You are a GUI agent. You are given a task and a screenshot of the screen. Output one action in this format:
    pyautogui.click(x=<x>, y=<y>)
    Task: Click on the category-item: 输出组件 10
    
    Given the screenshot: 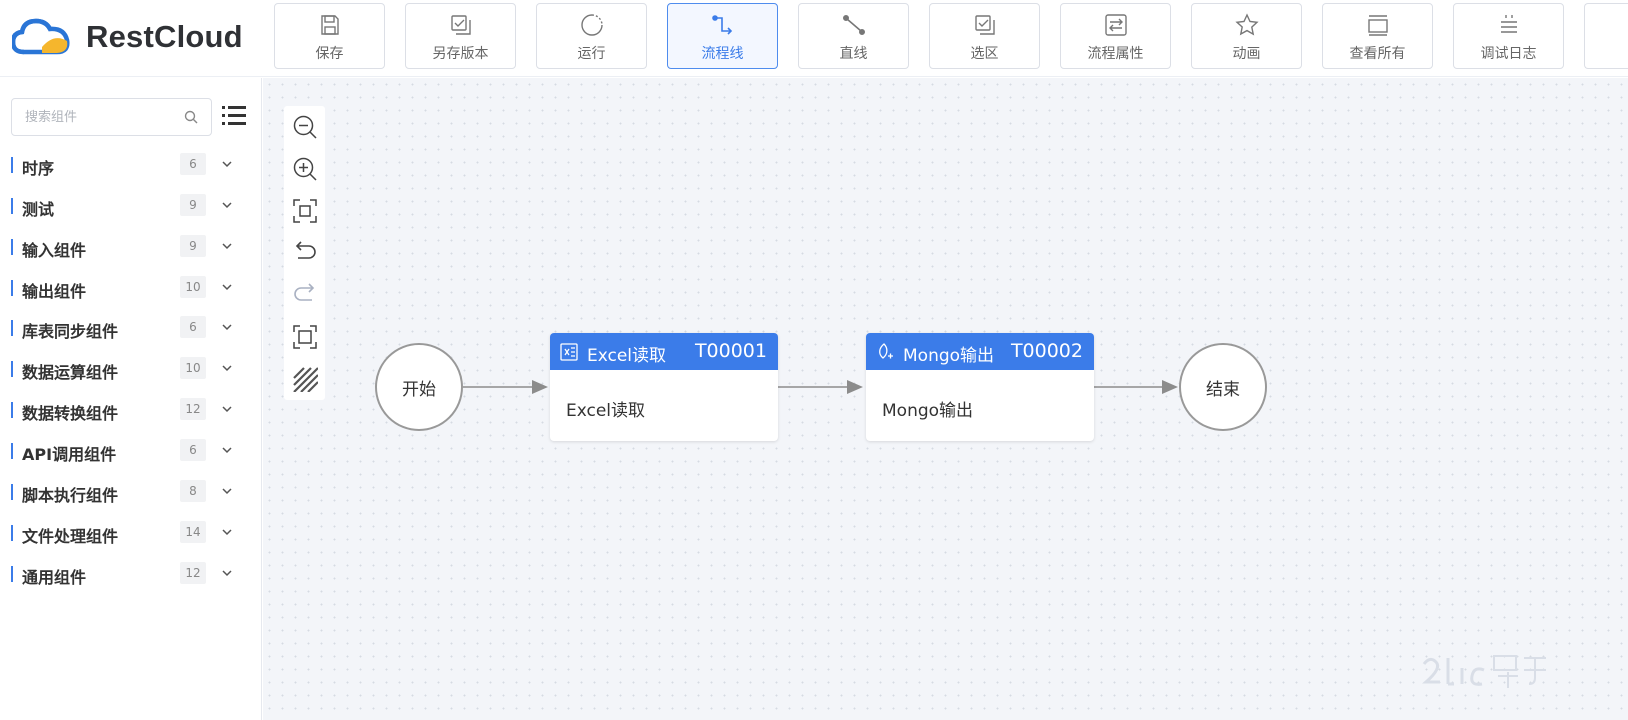 What is the action you would take?
    pyautogui.click(x=131, y=288)
    